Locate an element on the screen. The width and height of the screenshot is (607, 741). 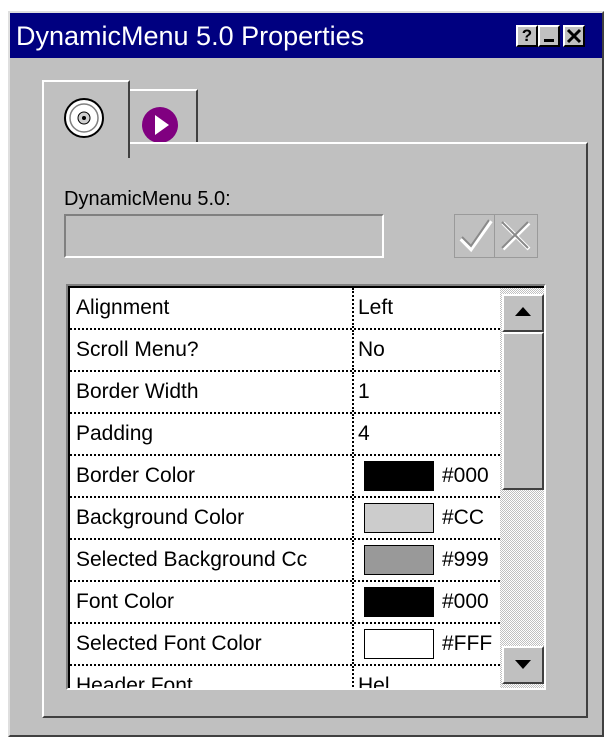
property-row-padding: Padding 4 is located at coordinates (285, 435).